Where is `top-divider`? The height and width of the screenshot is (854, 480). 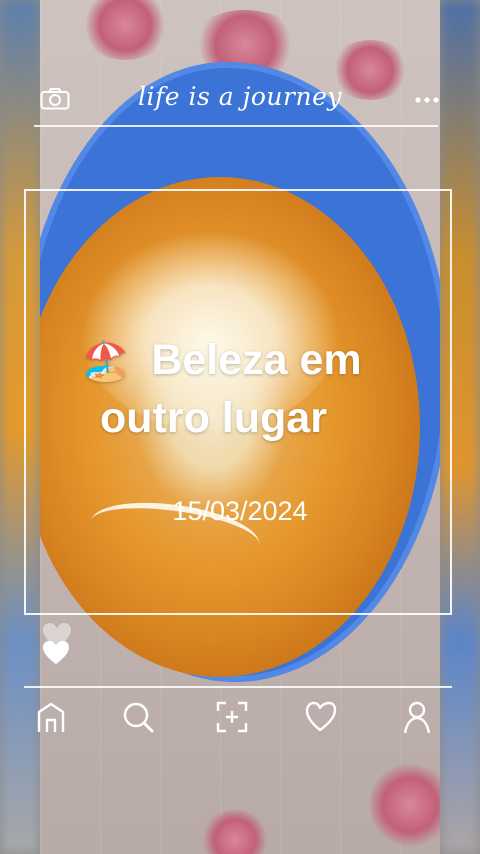
top-divider is located at coordinates (236, 126).